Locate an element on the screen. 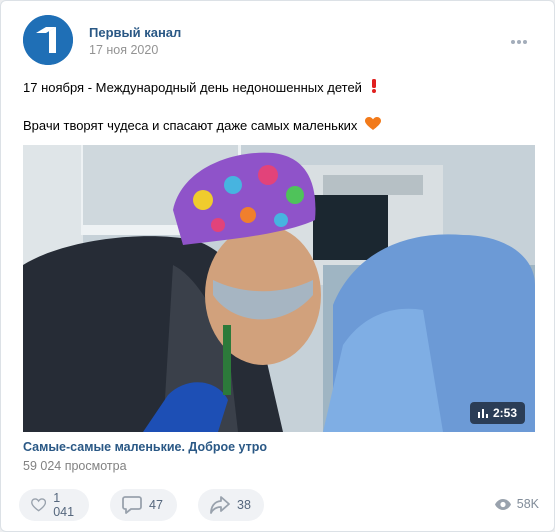 This screenshot has height=532, width=555. post-actions: 1 041 47 38 58K is located at coordinates (279, 505).